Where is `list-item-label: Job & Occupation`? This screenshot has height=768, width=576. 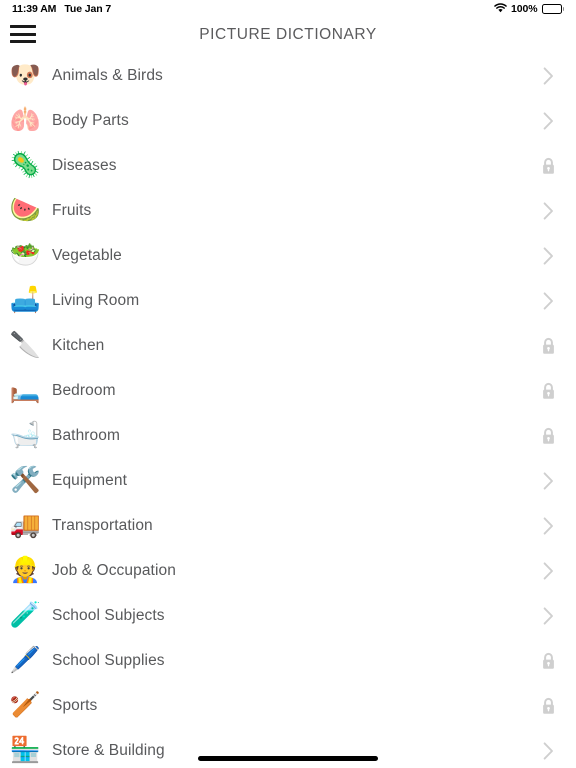 list-item-label: Job & Occupation is located at coordinates (114, 570).